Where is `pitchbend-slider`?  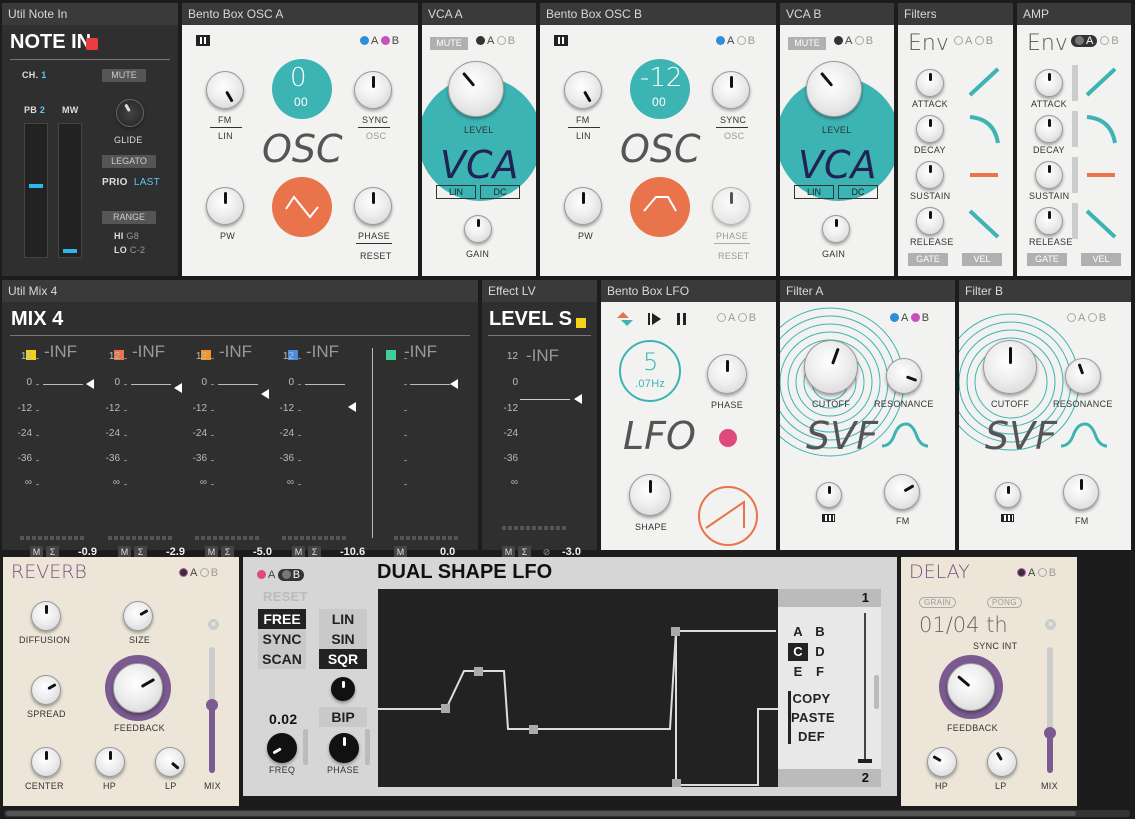
pitchbend-slider is located at coordinates (36, 190).